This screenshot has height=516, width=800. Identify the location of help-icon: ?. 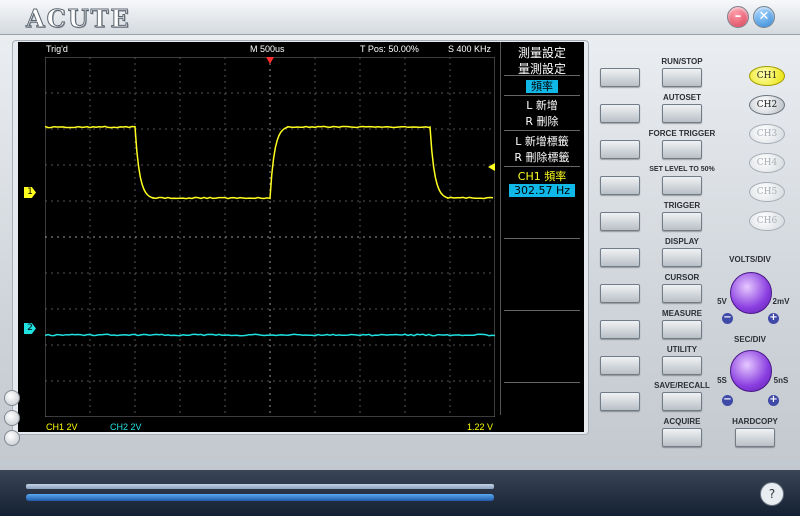
(772, 494).